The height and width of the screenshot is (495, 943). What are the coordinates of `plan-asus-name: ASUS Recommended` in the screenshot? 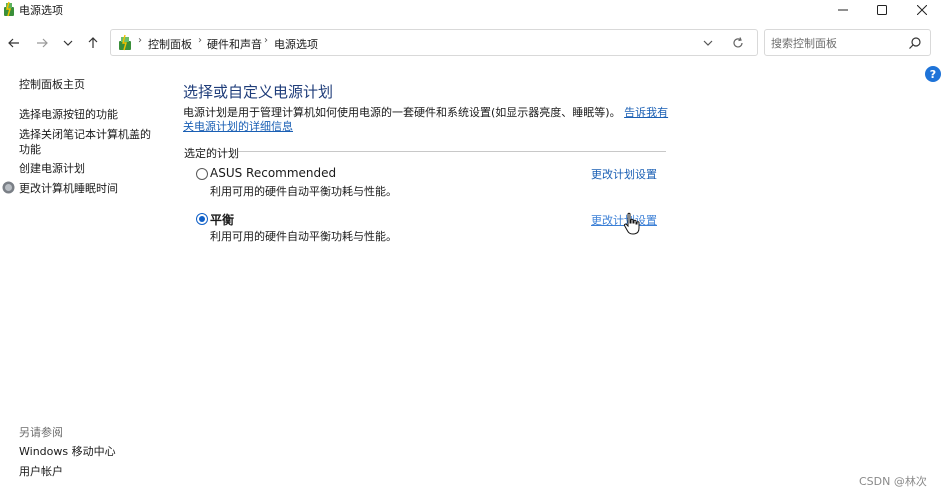 It's located at (273, 173).